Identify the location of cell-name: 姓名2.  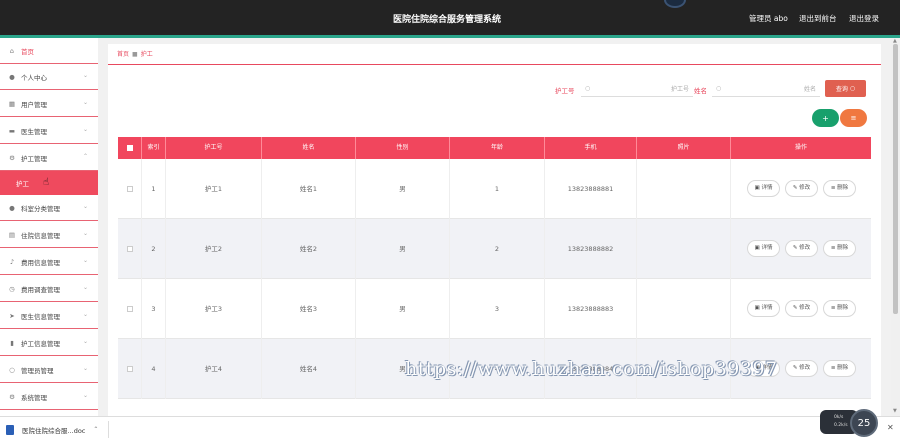
(309, 249).